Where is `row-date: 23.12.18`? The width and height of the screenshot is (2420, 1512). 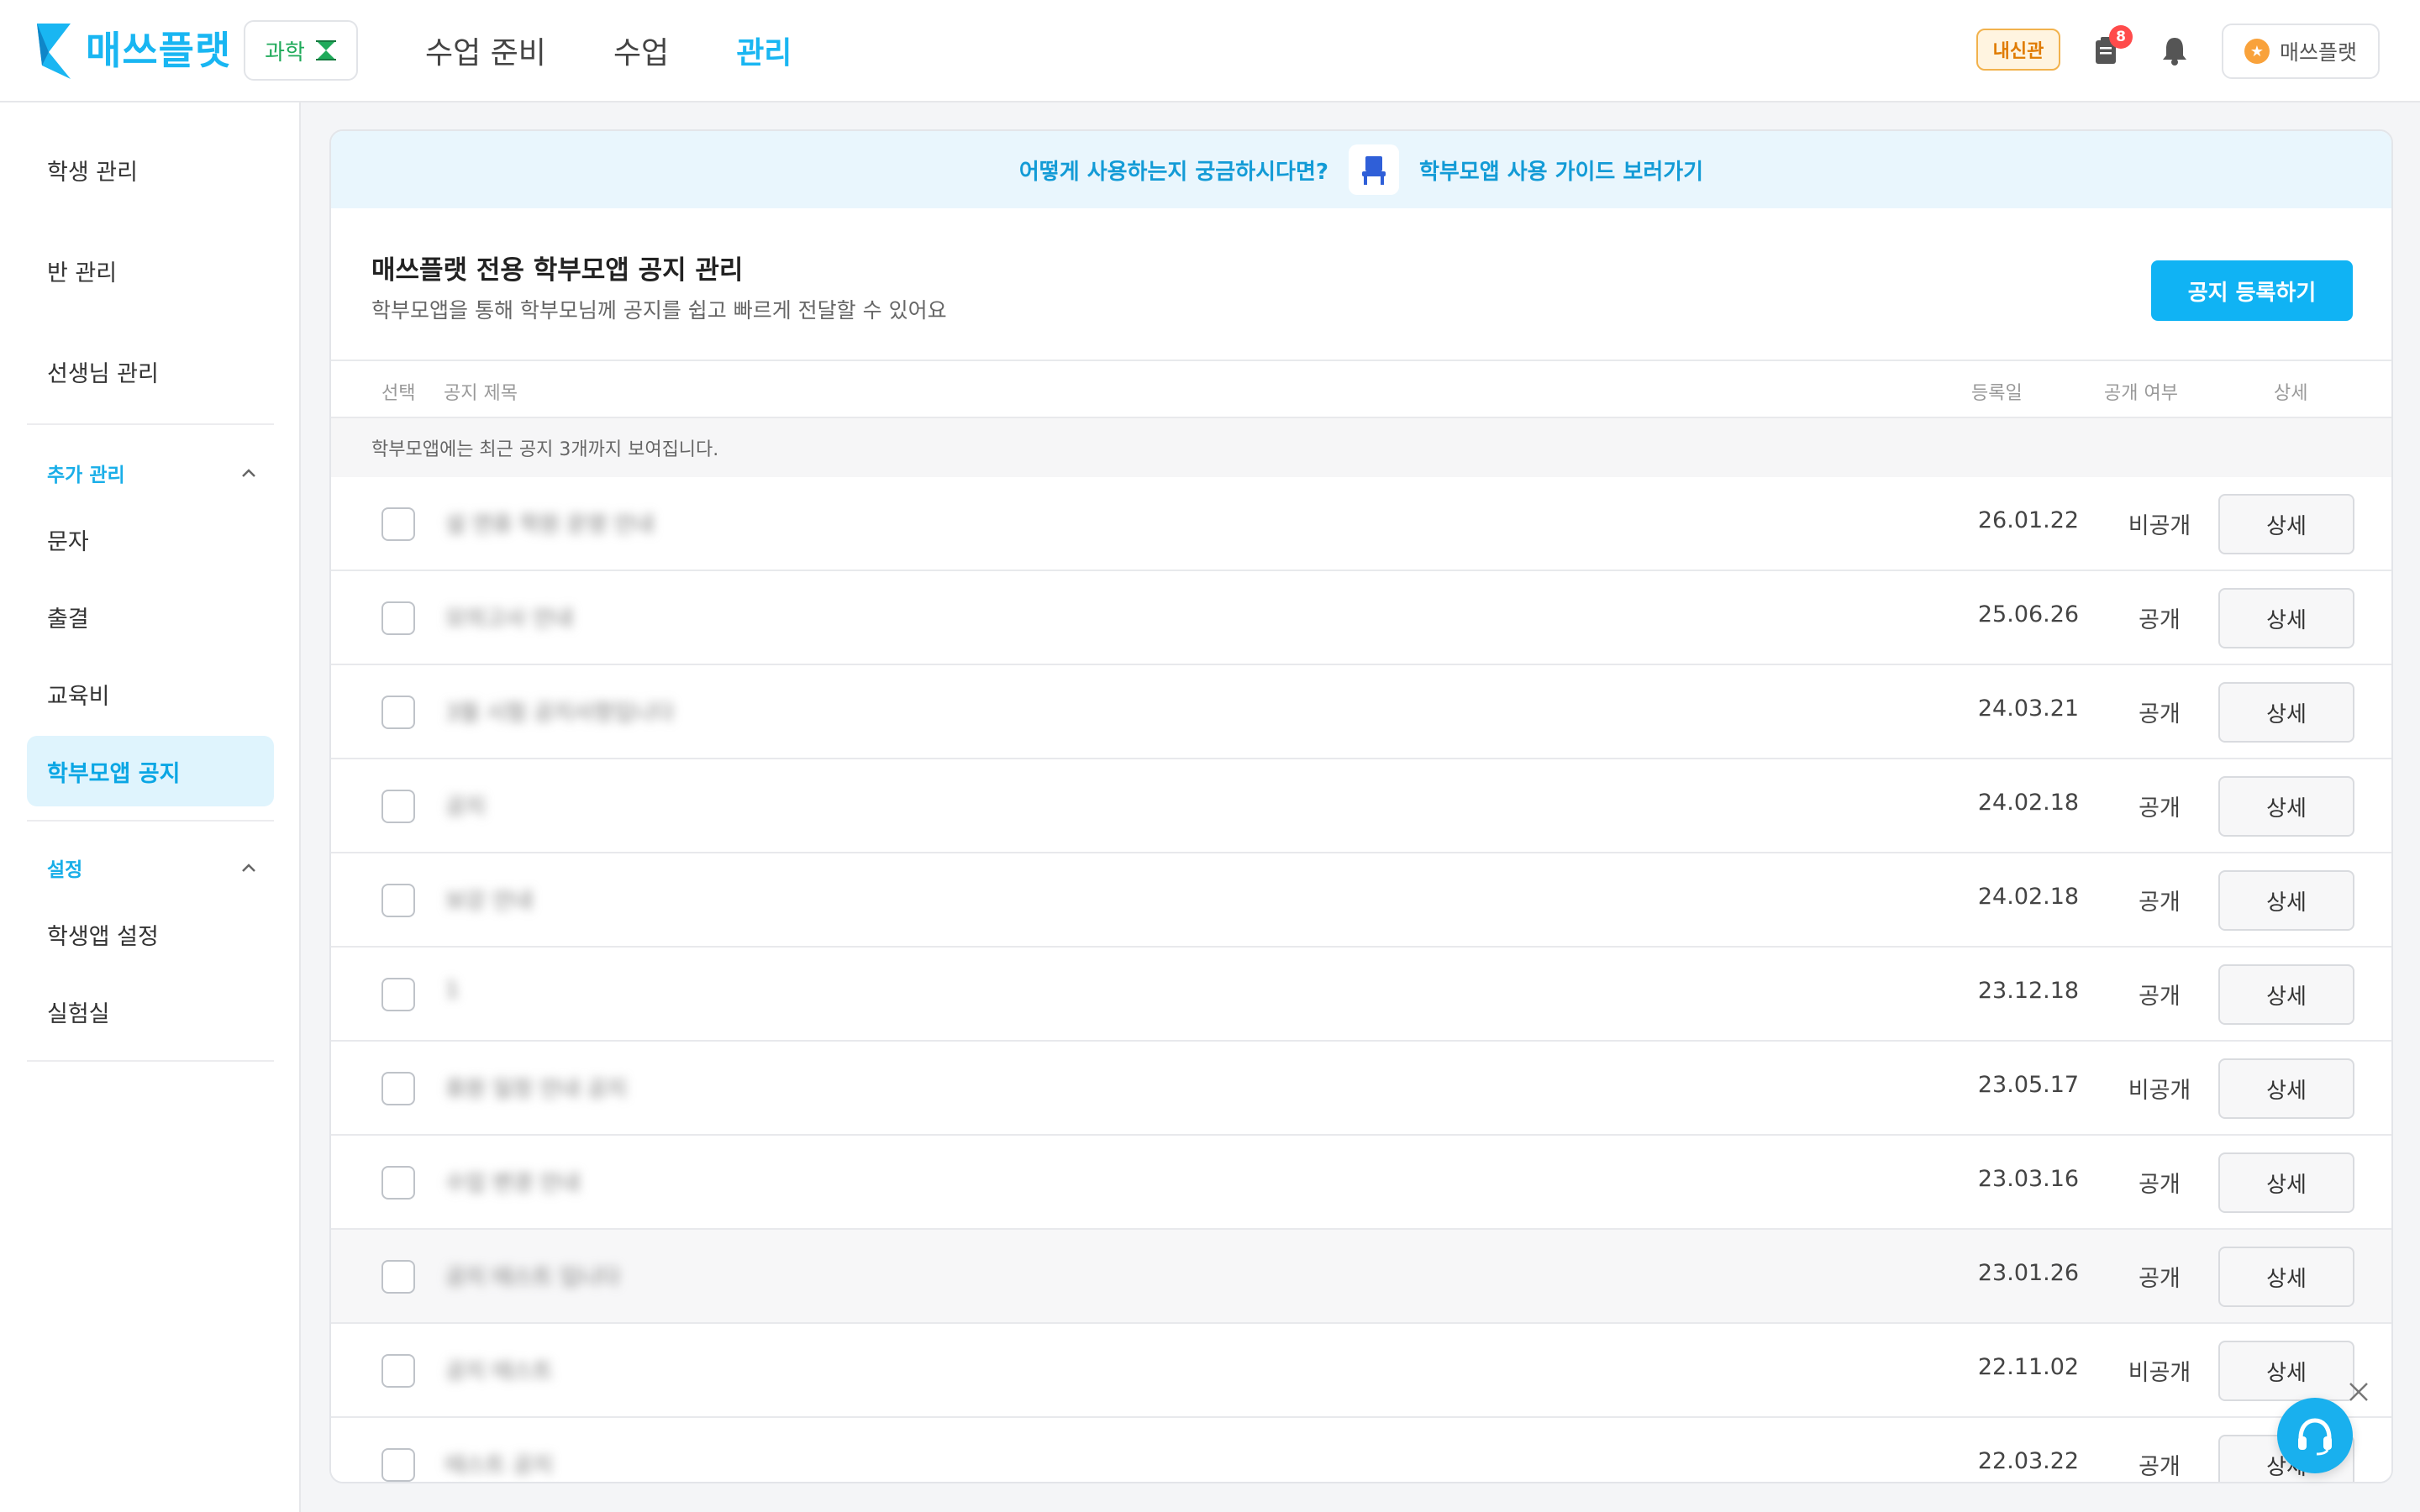 row-date: 23.12.18 is located at coordinates (2029, 991).